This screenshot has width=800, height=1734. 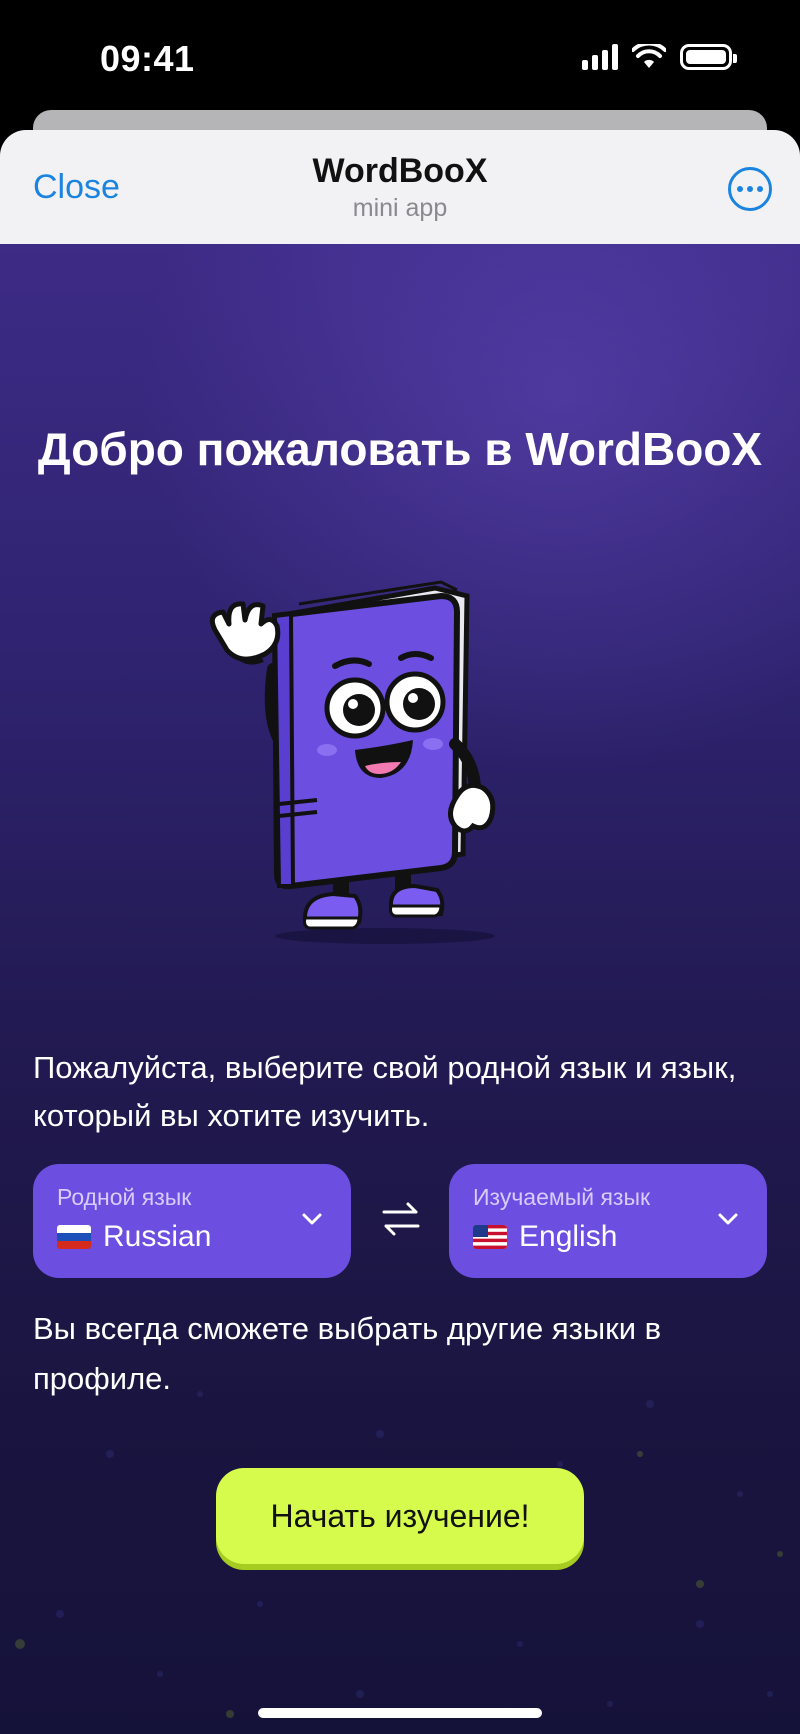 What do you see at coordinates (400, 208) in the screenshot?
I see `app-subtitle: mini app` at bounding box center [400, 208].